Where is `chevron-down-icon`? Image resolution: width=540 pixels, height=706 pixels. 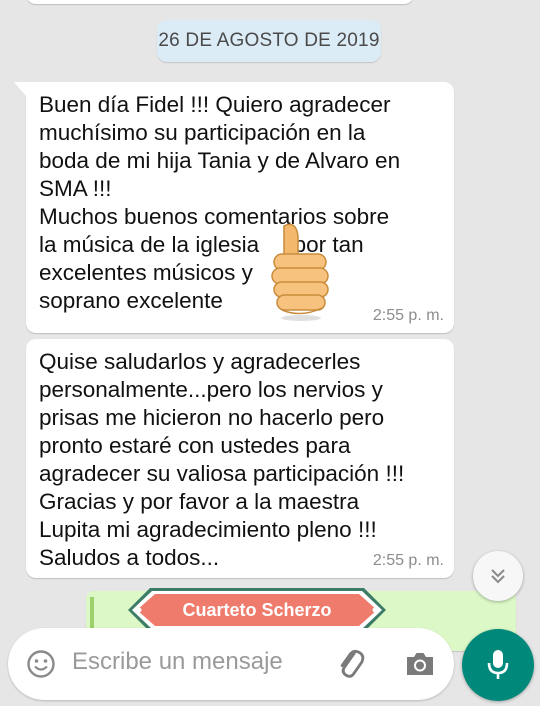 chevron-down-icon is located at coordinates (498, 576).